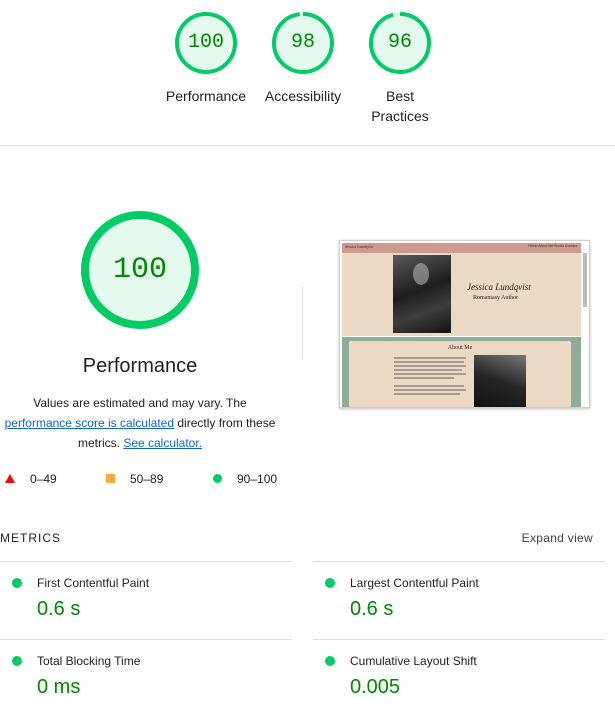 This screenshot has width=615, height=712. I want to click on legend-pass: 90–100, so click(253, 479).